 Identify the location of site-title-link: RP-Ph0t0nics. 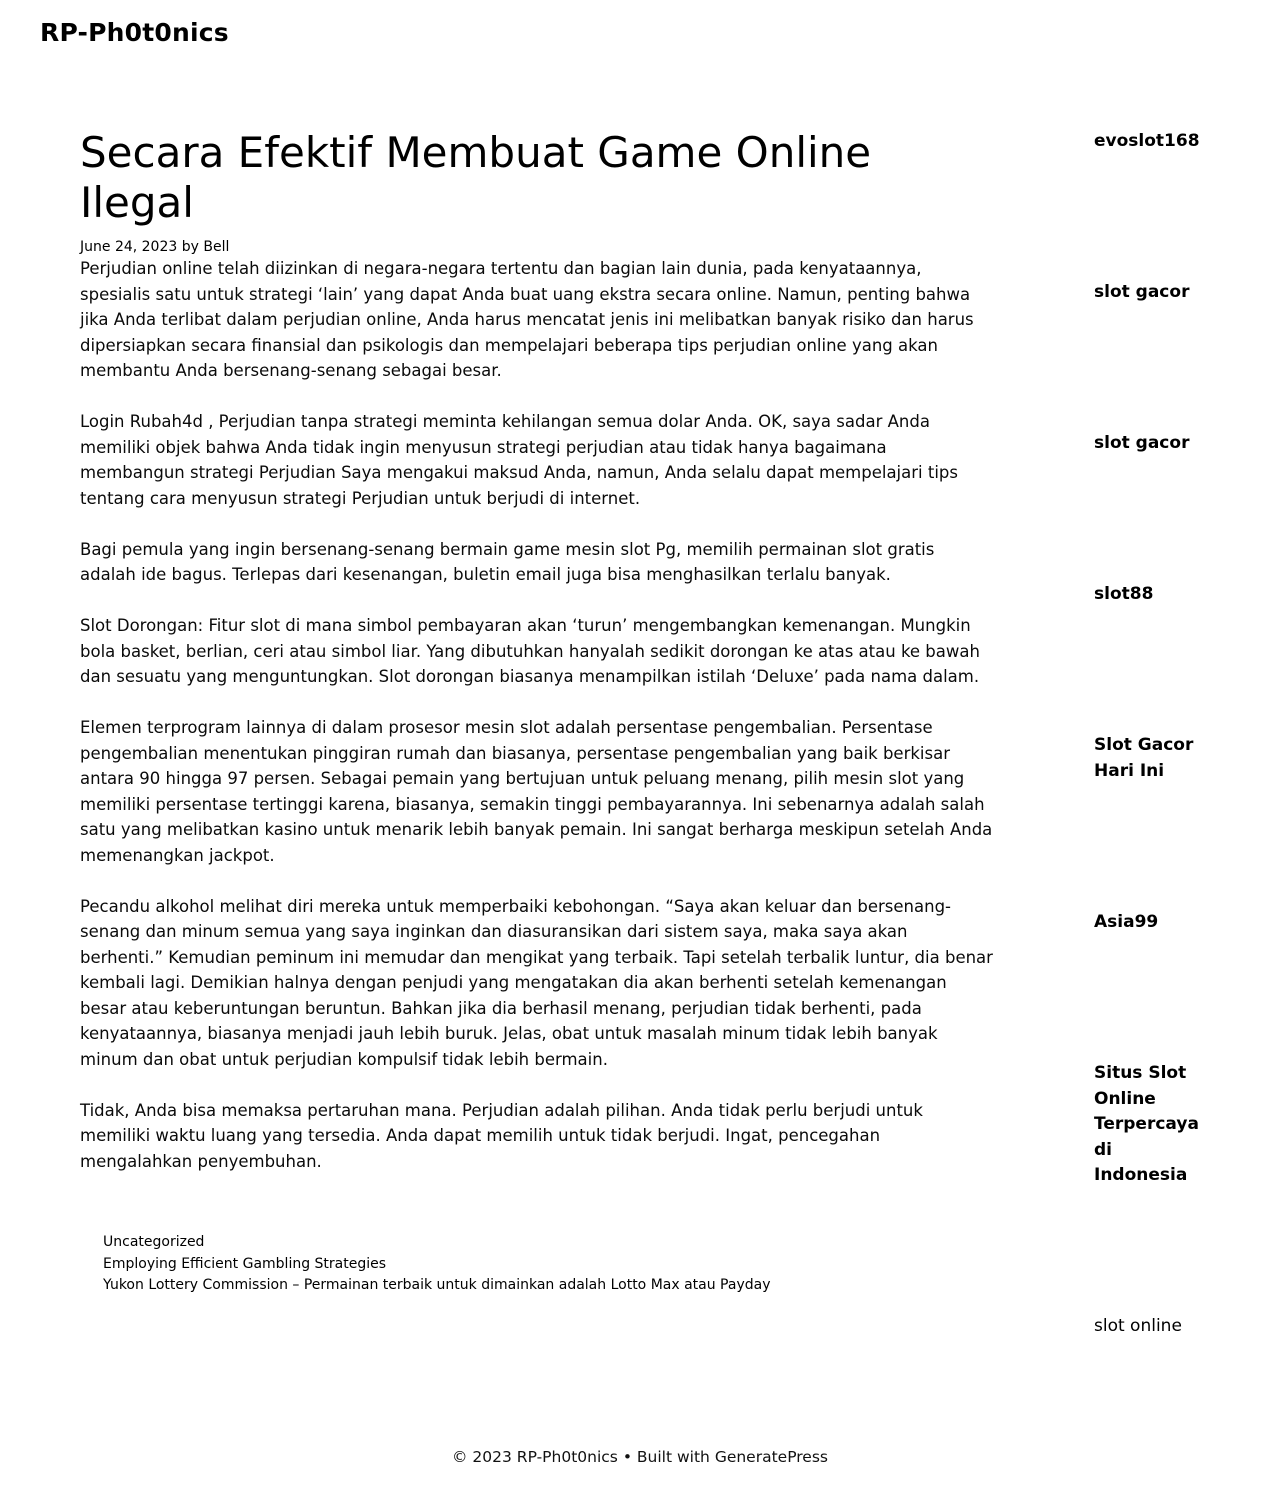
(134, 32).